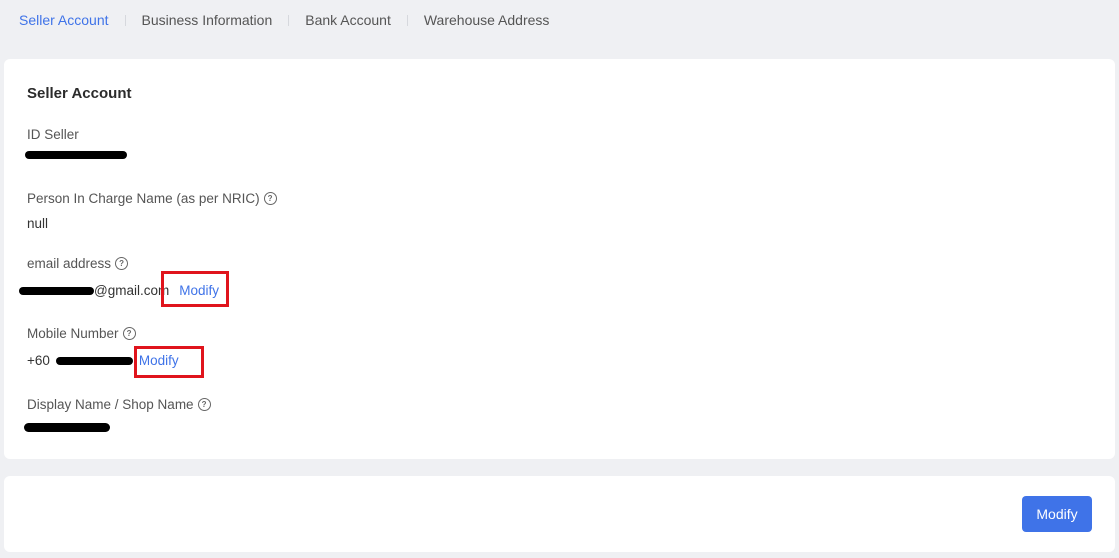  What do you see at coordinates (559, 514) in the screenshot?
I see `footer-card: Modify` at bounding box center [559, 514].